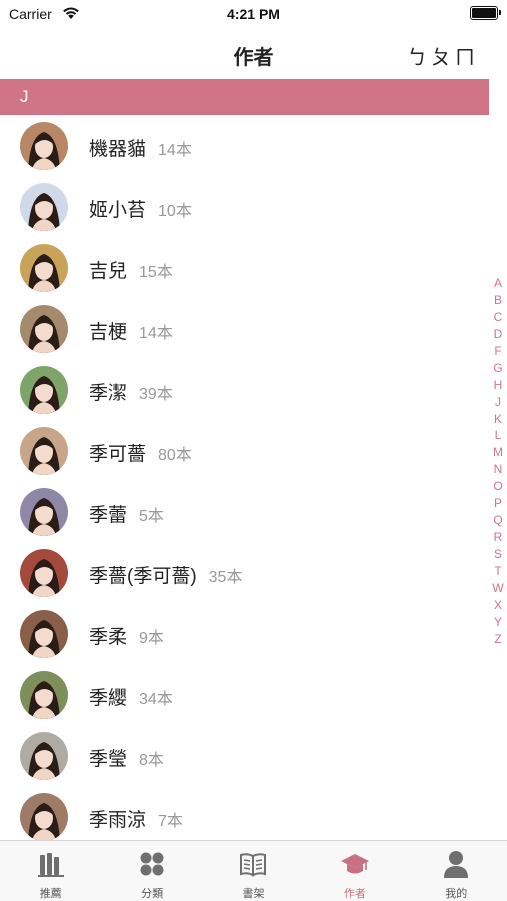 The height and width of the screenshot is (901, 507). I want to click on author-name: 季潔 39本, so click(131, 391).